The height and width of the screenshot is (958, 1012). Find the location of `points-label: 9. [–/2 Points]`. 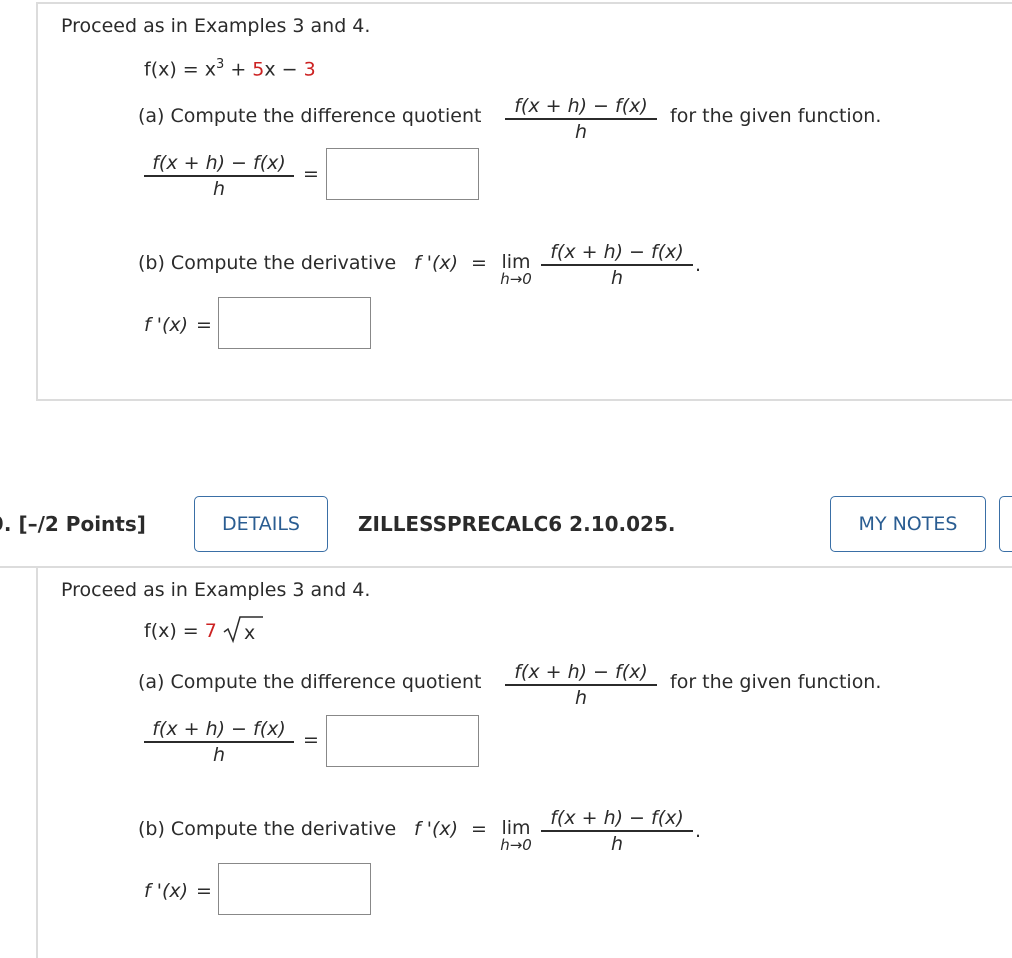

points-label: 9. [–/2 Points] is located at coordinates (73, 524).